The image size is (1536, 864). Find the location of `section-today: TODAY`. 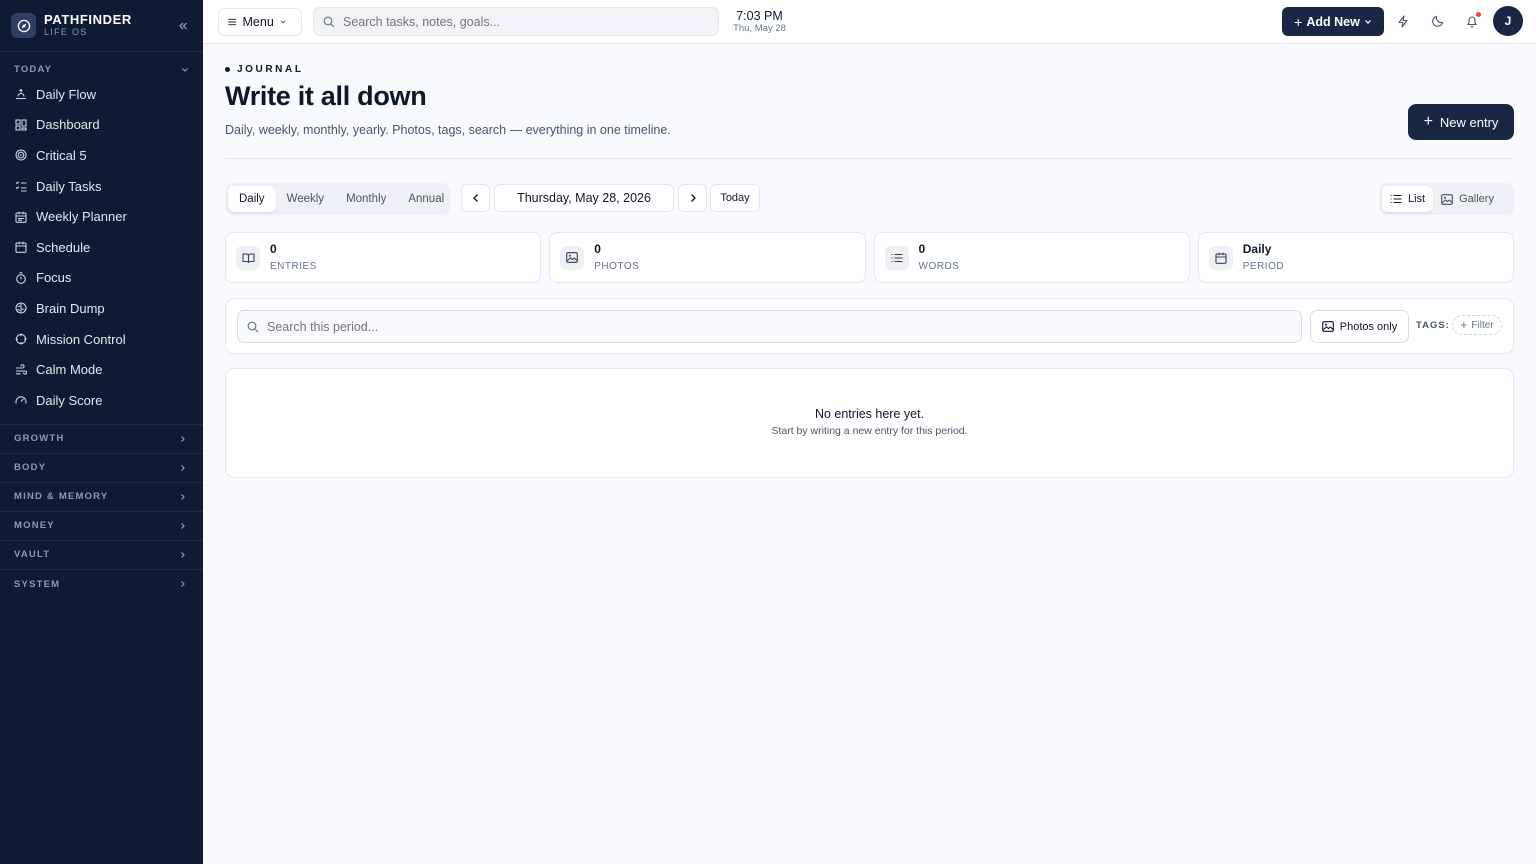

section-today: TODAY is located at coordinates (101, 65).